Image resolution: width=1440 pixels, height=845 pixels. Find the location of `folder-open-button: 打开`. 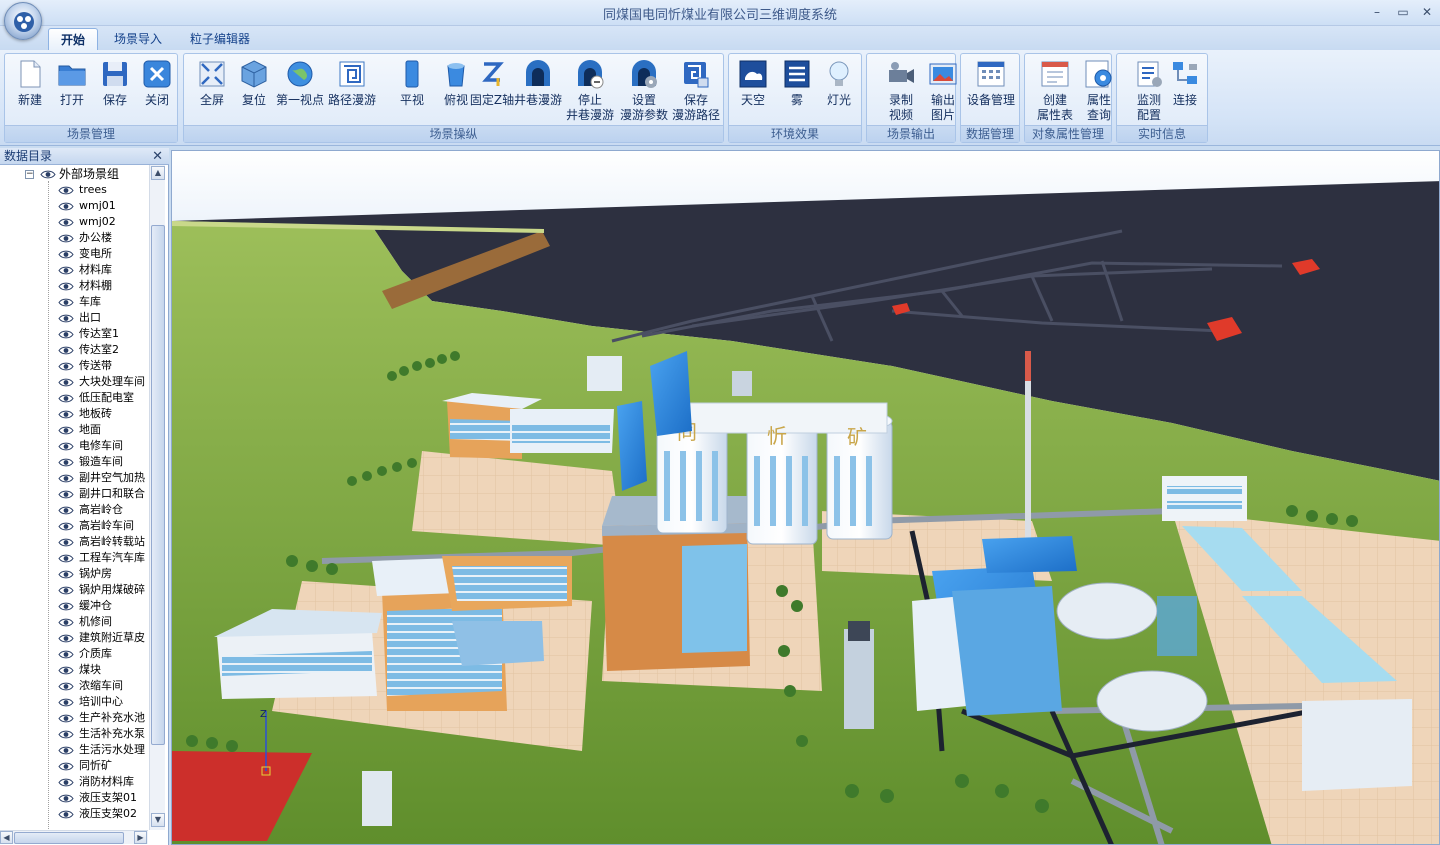

folder-open-button: 打开 is located at coordinates (72, 91).